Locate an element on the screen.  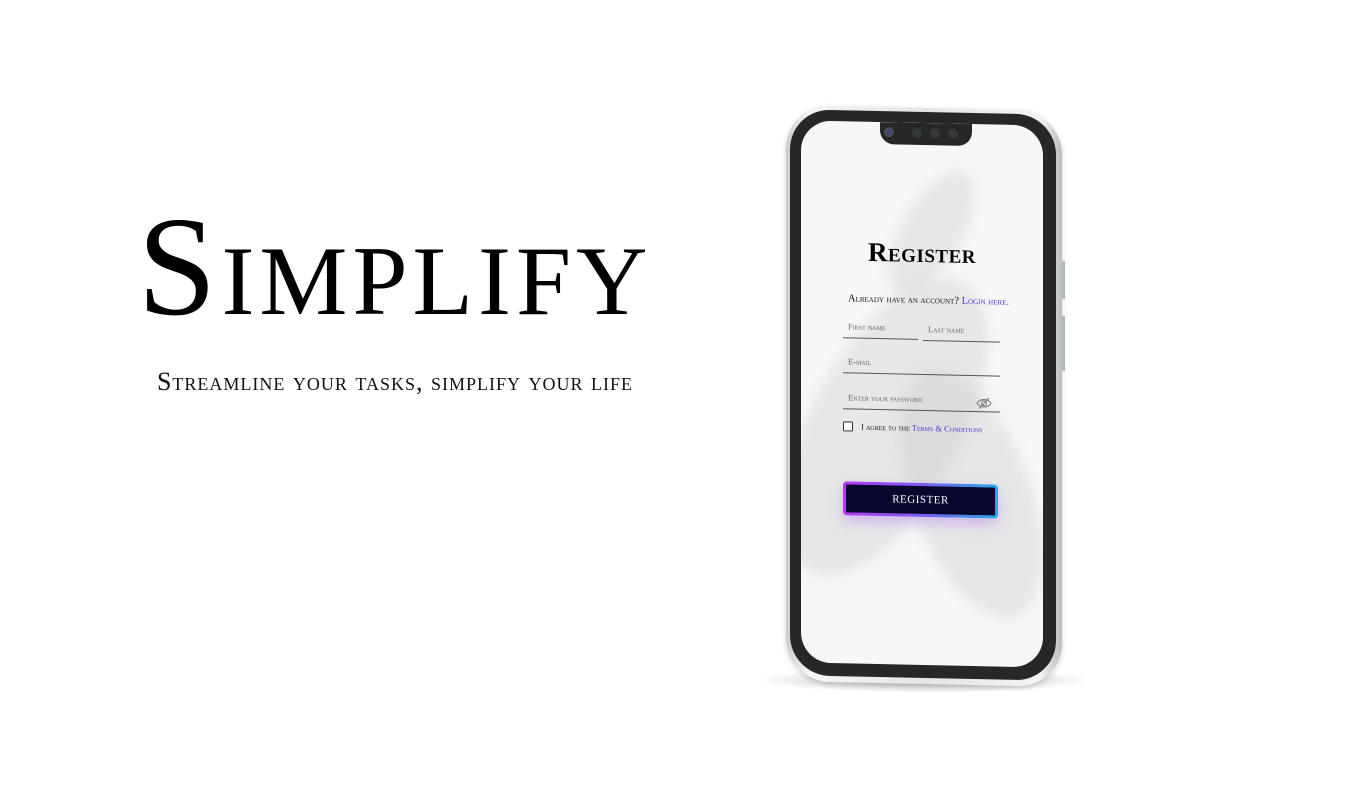
eye-off-icon is located at coordinates (984, 403).